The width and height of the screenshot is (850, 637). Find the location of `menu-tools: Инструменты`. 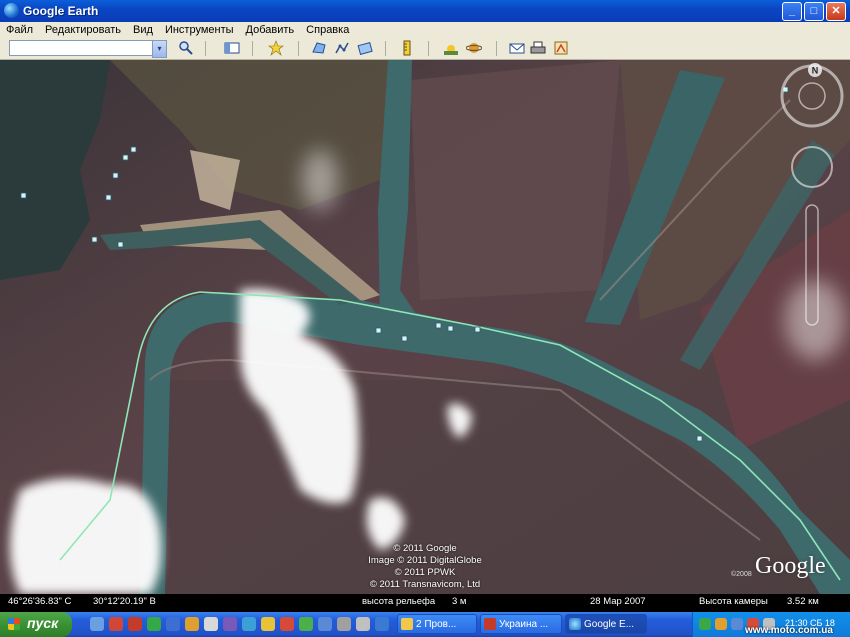

menu-tools: Инструменты is located at coordinates (199, 29).